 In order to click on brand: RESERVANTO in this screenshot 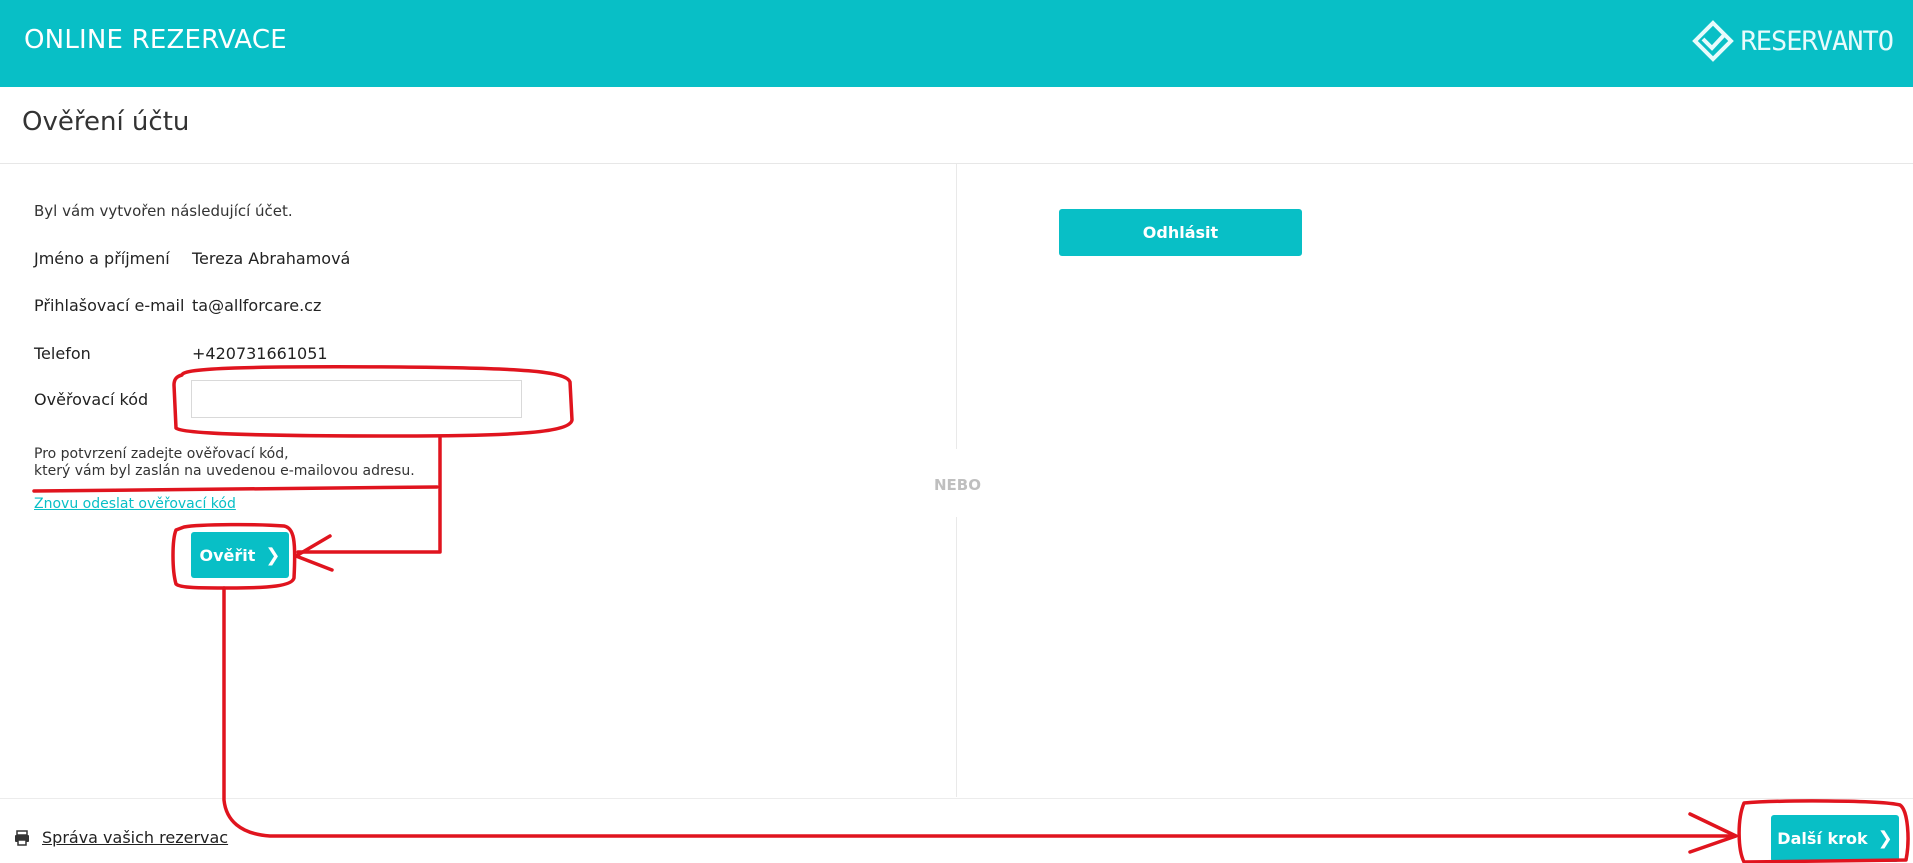, I will do `click(1793, 41)`.